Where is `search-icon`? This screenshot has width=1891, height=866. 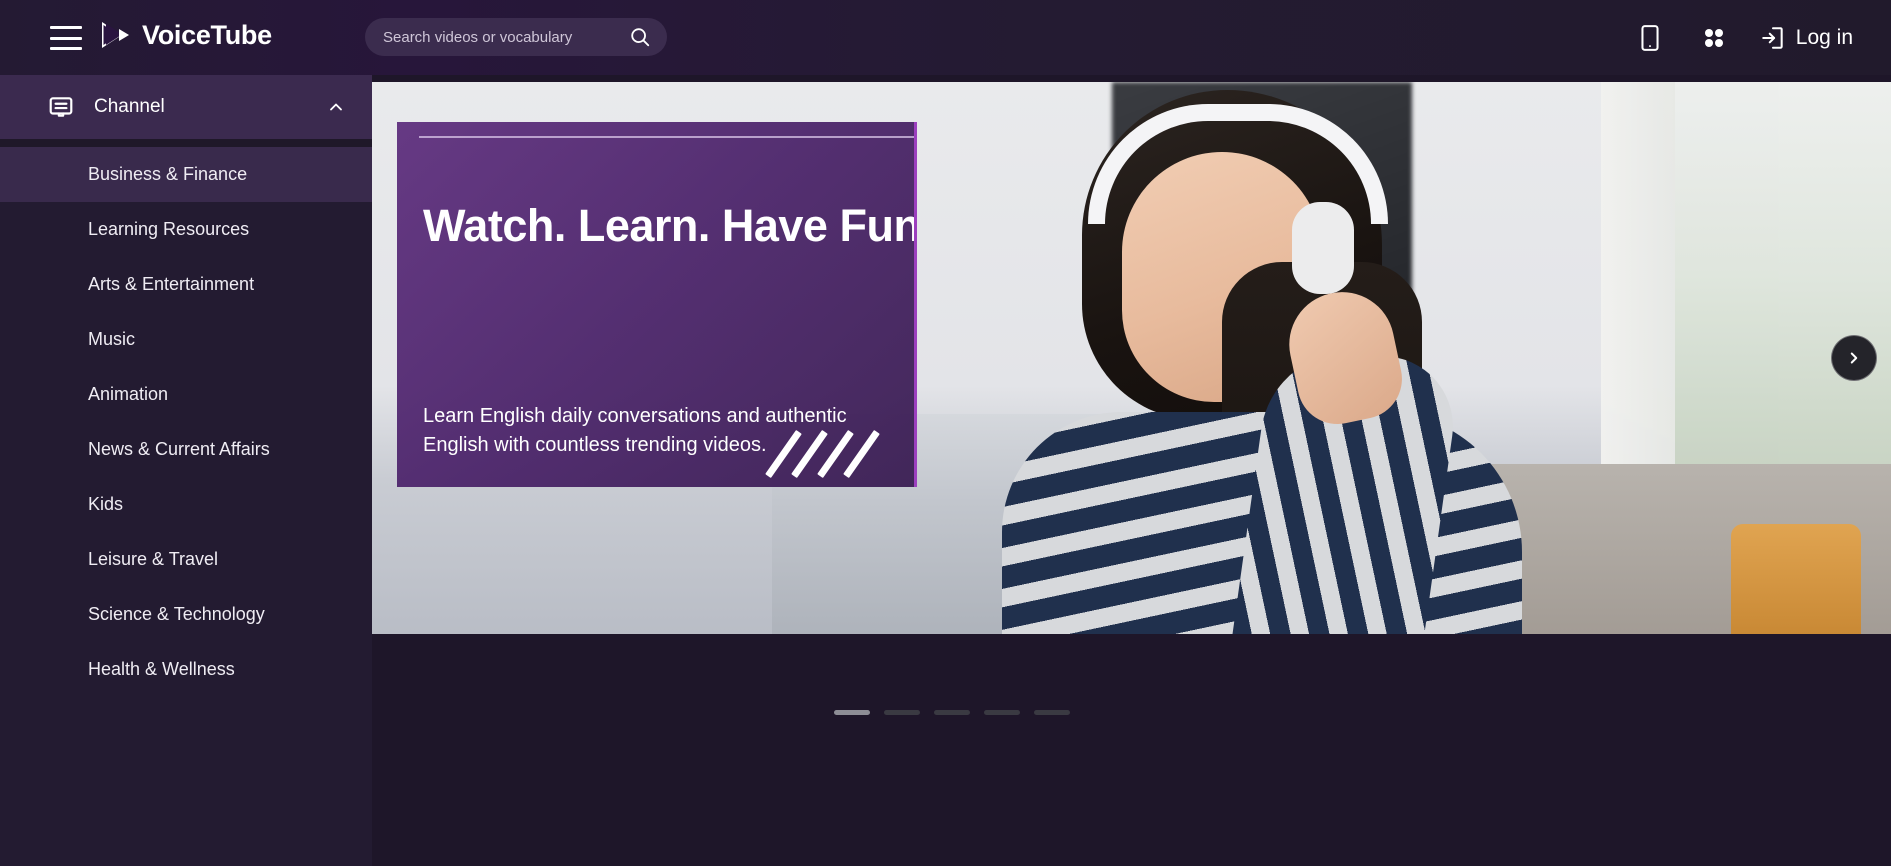 search-icon is located at coordinates (640, 37).